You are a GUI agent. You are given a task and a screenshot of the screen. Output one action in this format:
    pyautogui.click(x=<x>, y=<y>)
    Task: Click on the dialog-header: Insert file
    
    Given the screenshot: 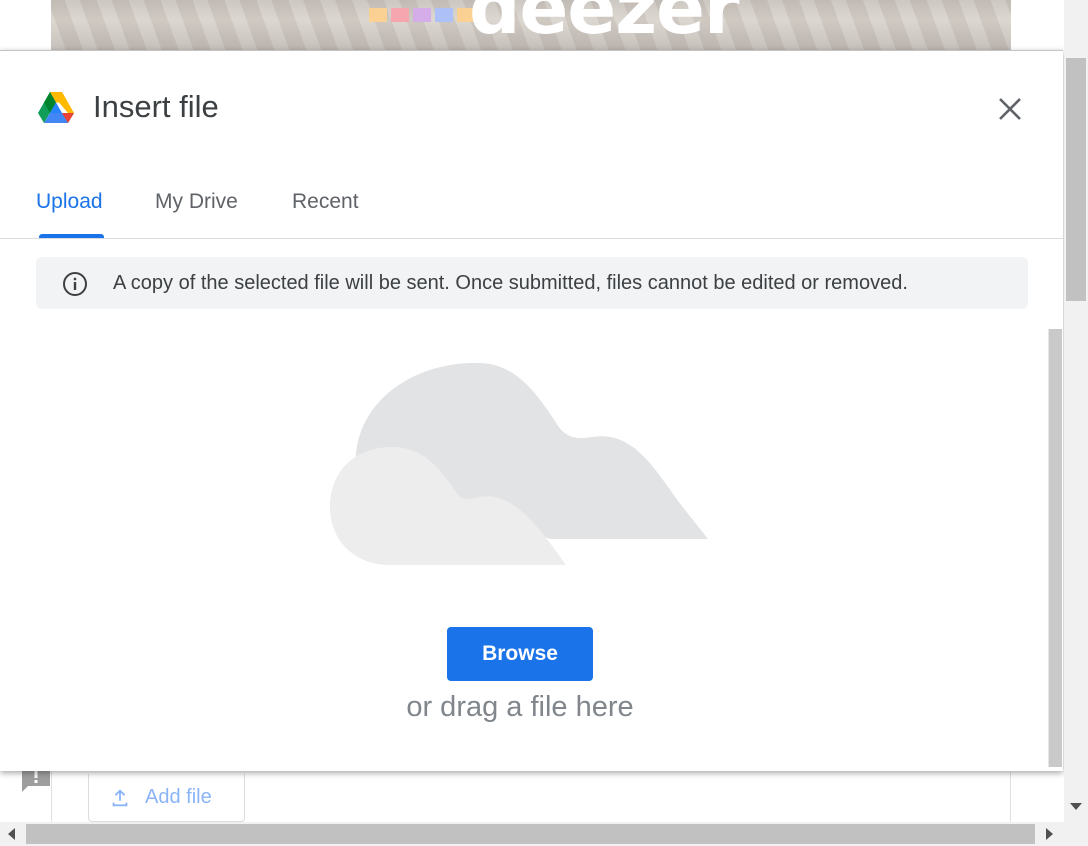 What is the action you would take?
    pyautogui.click(x=531, y=108)
    